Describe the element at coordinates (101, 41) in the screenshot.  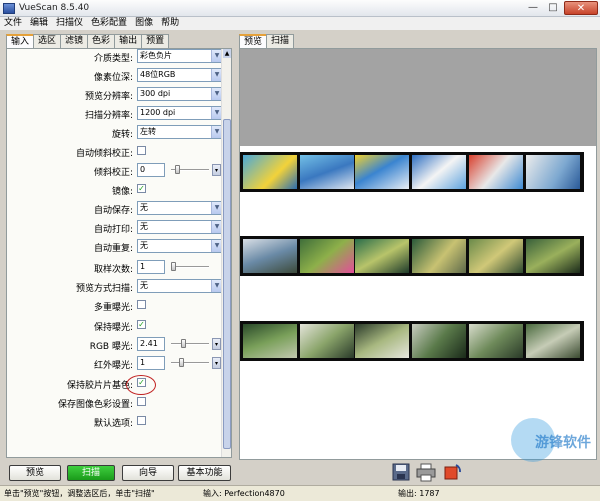
I see `tab-color: 色彩` at that location.